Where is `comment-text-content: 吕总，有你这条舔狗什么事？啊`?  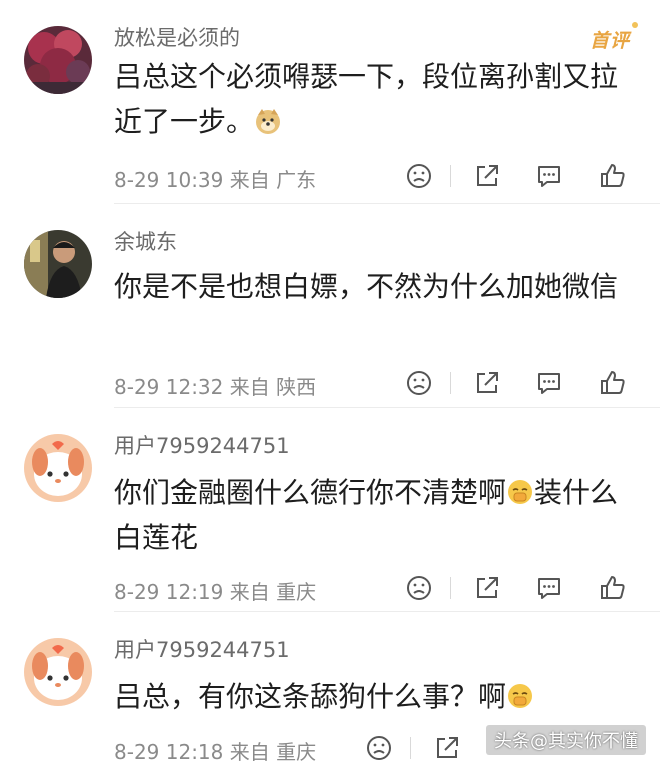 comment-text-content: 吕总，有你这条舔狗什么事？啊 is located at coordinates (310, 696).